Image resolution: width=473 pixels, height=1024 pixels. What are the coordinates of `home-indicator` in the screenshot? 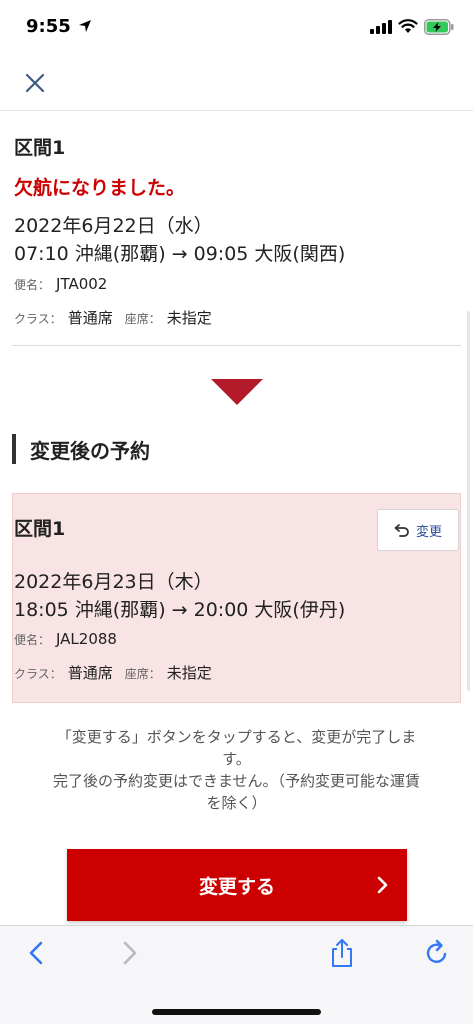 It's located at (236, 1012).